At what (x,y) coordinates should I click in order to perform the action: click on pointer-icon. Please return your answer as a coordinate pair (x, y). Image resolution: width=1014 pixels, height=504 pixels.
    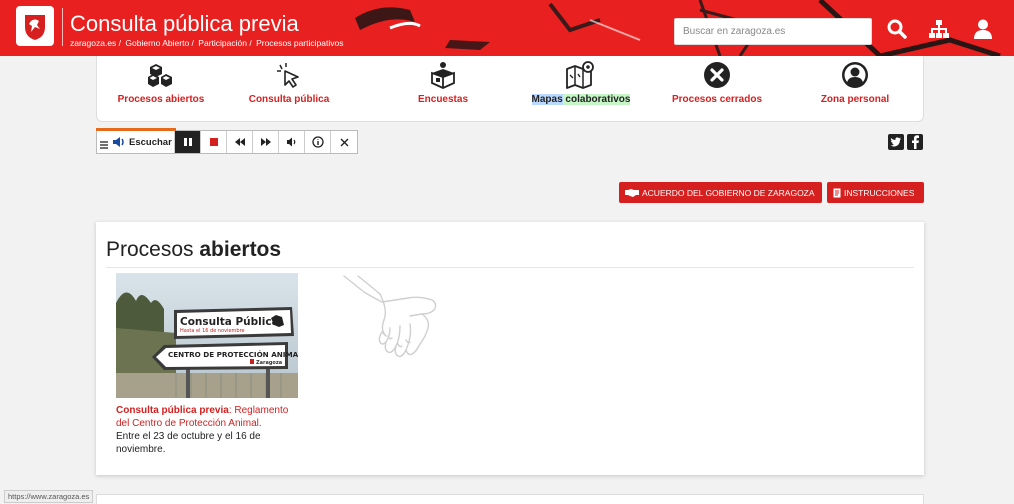
    Looking at the image, I should click on (289, 75).